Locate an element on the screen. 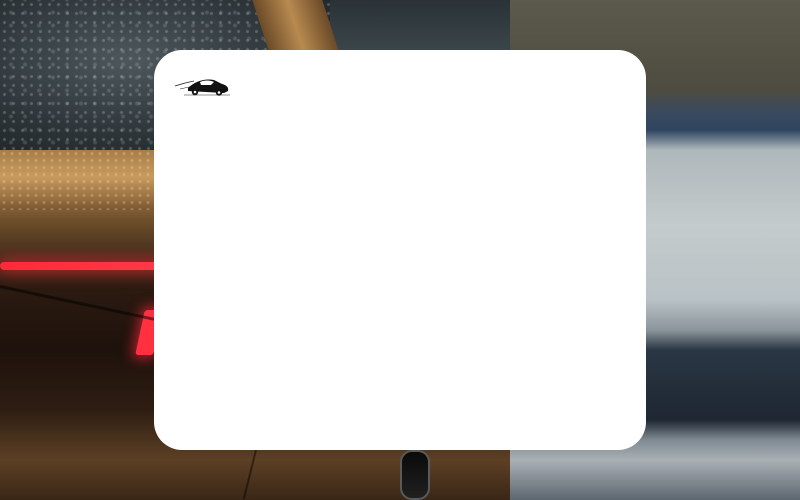  sports-car-silhouette-icon is located at coordinates (202, 87).